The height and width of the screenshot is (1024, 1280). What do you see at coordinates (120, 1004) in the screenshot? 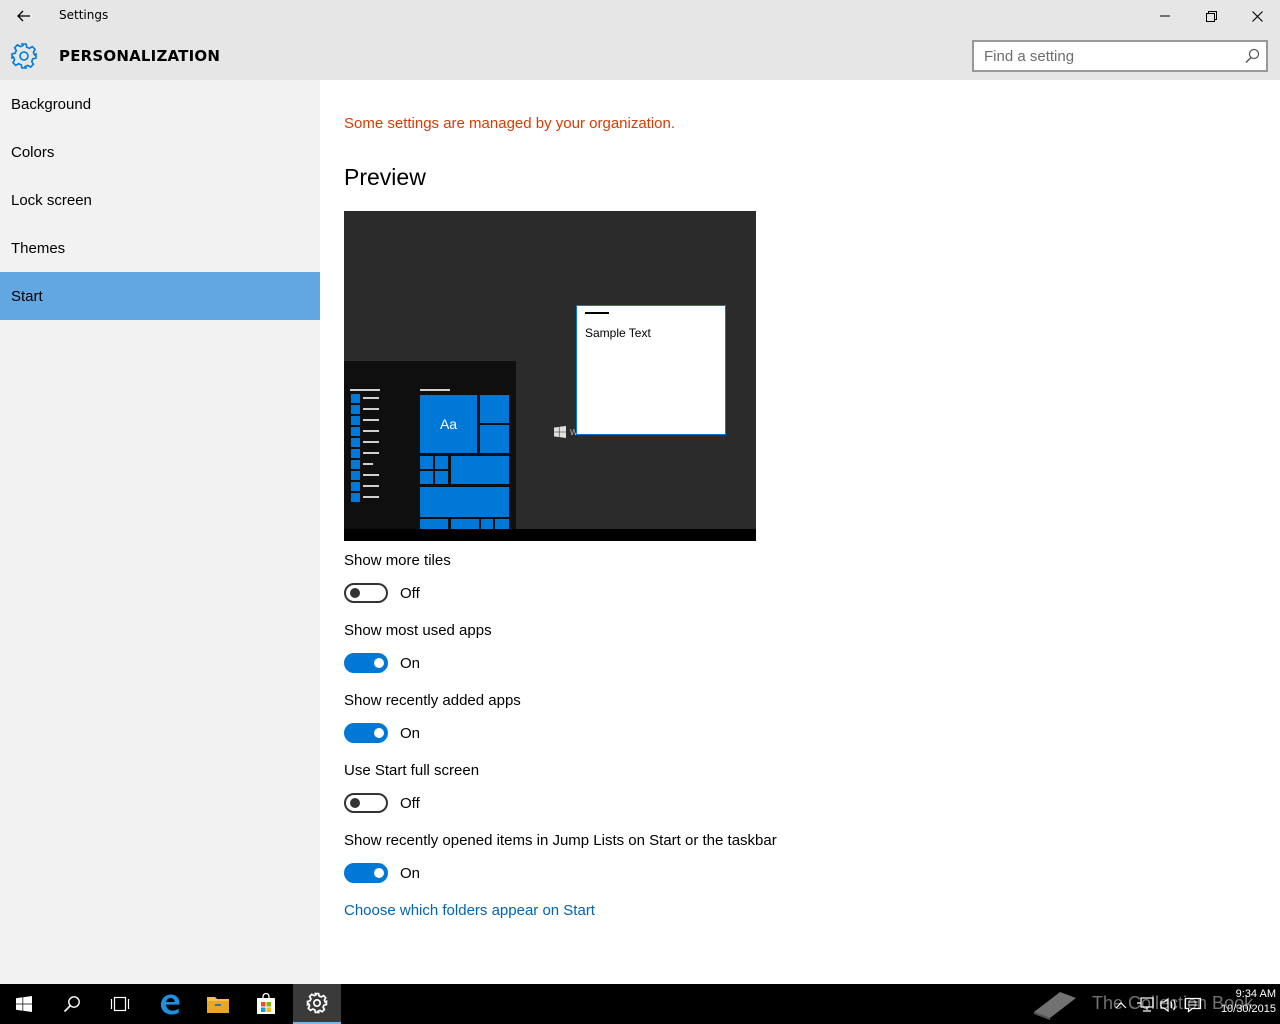
I see `task-view-button` at bounding box center [120, 1004].